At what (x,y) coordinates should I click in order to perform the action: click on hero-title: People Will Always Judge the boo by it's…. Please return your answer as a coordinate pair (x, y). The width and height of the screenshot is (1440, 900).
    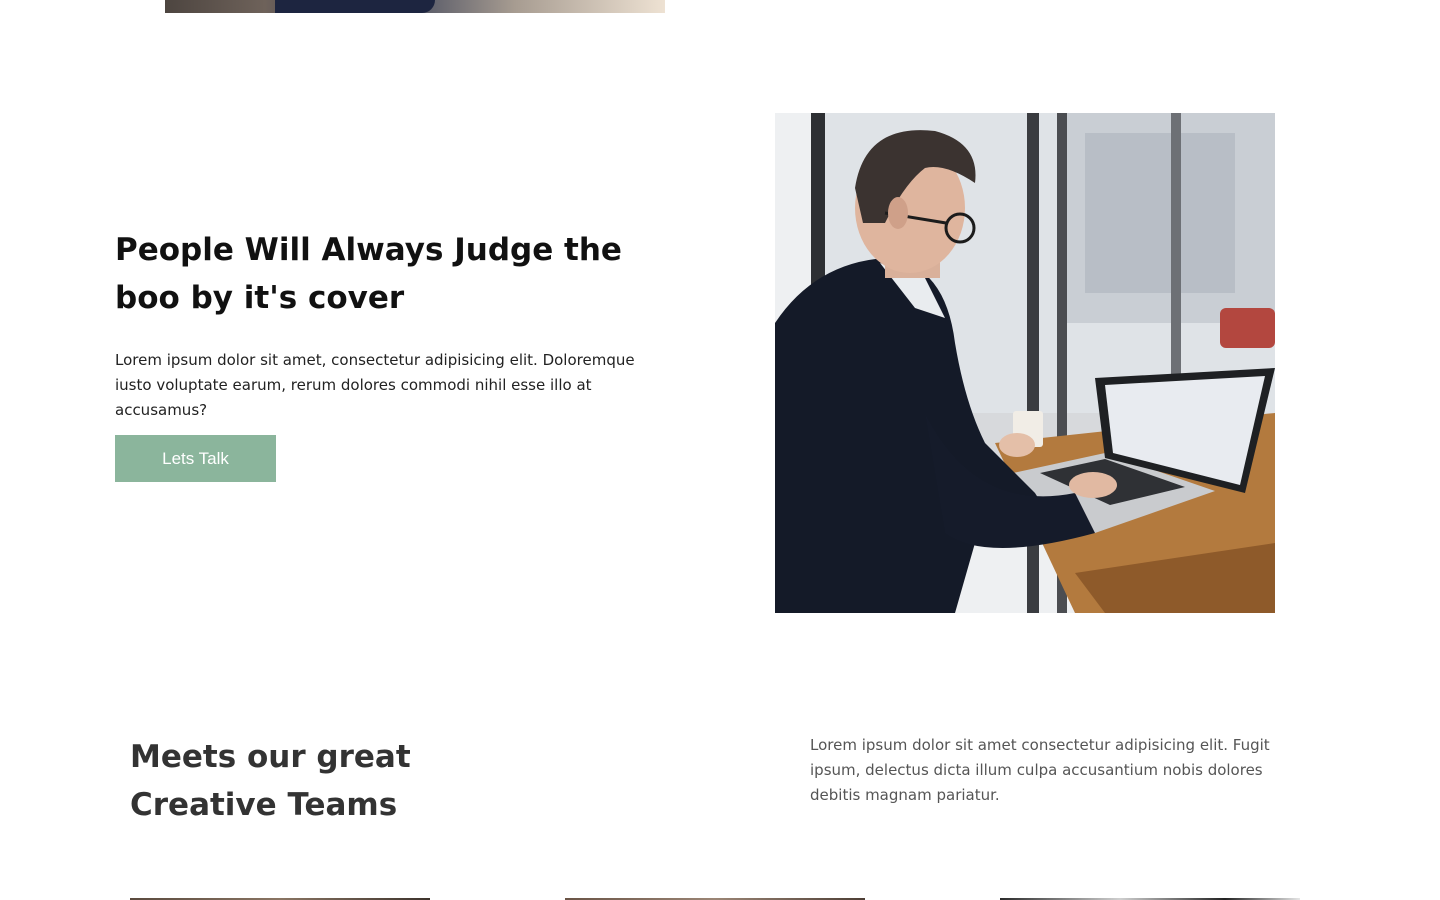
    Looking at the image, I should click on (368, 274).